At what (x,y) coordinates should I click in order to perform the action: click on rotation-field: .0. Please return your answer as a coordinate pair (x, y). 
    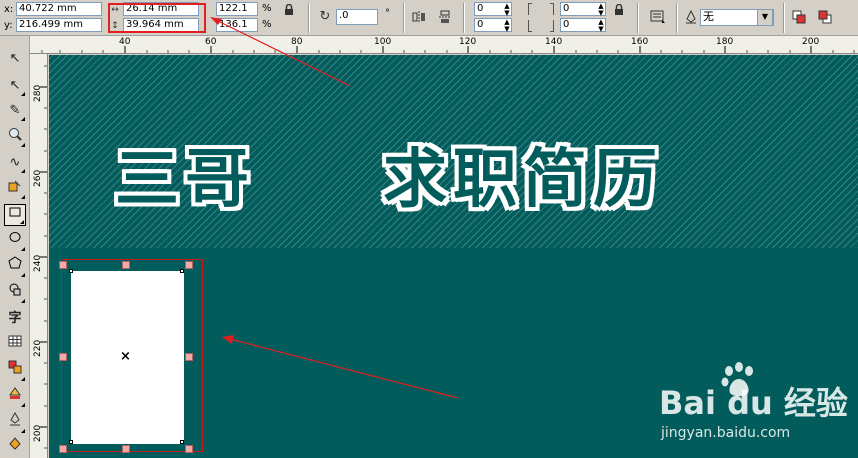
    Looking at the image, I should click on (357, 17).